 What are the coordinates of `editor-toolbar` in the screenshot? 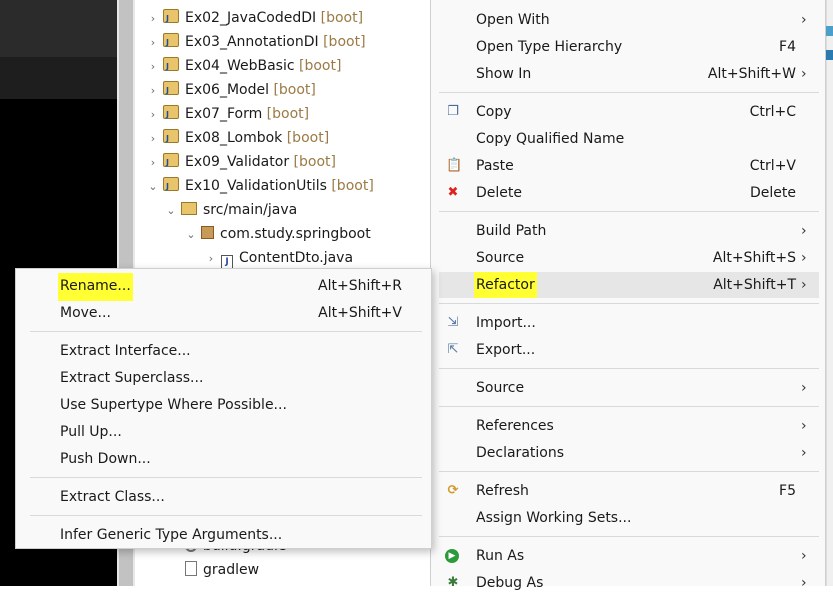 It's located at (58, 78).